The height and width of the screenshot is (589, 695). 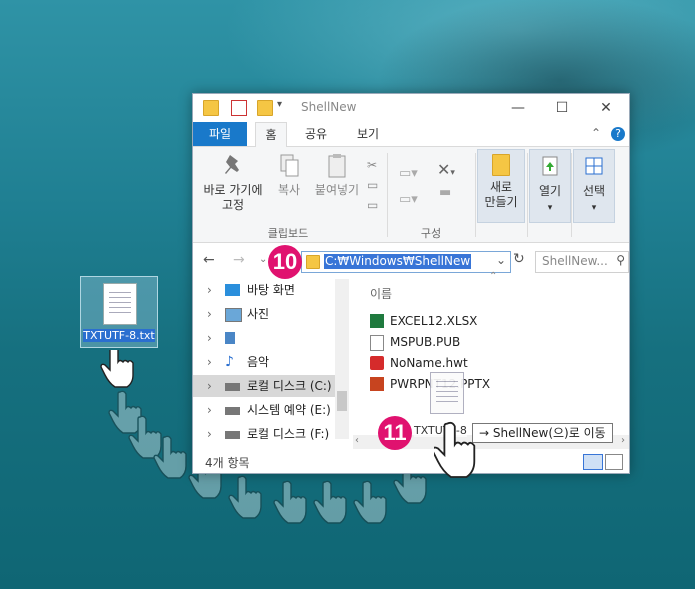 What do you see at coordinates (239, 260) in the screenshot?
I see `forward-arrow-icon: →` at bounding box center [239, 260].